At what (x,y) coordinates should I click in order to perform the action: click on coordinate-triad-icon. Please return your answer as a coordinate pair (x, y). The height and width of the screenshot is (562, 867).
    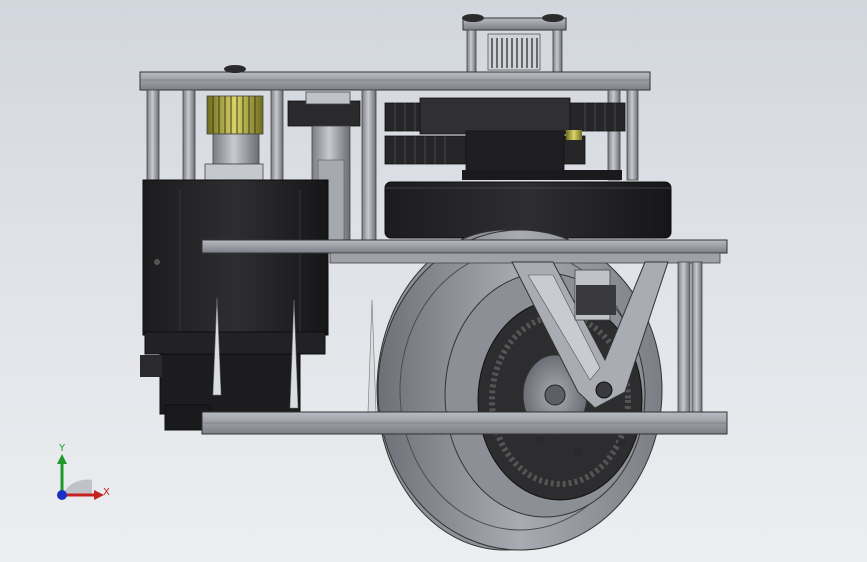
    Looking at the image, I should click on (80, 477).